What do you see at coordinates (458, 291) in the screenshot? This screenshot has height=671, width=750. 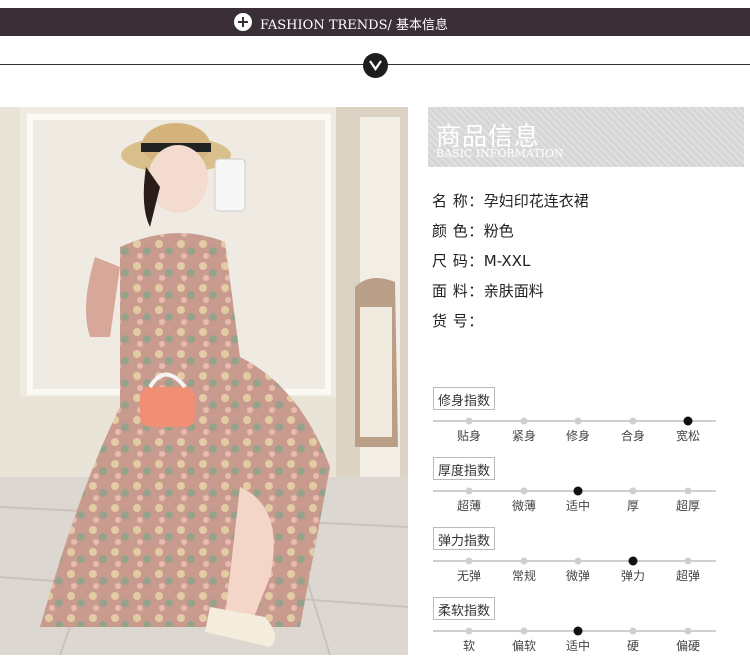 I see `spec-key: 面 料：` at bounding box center [458, 291].